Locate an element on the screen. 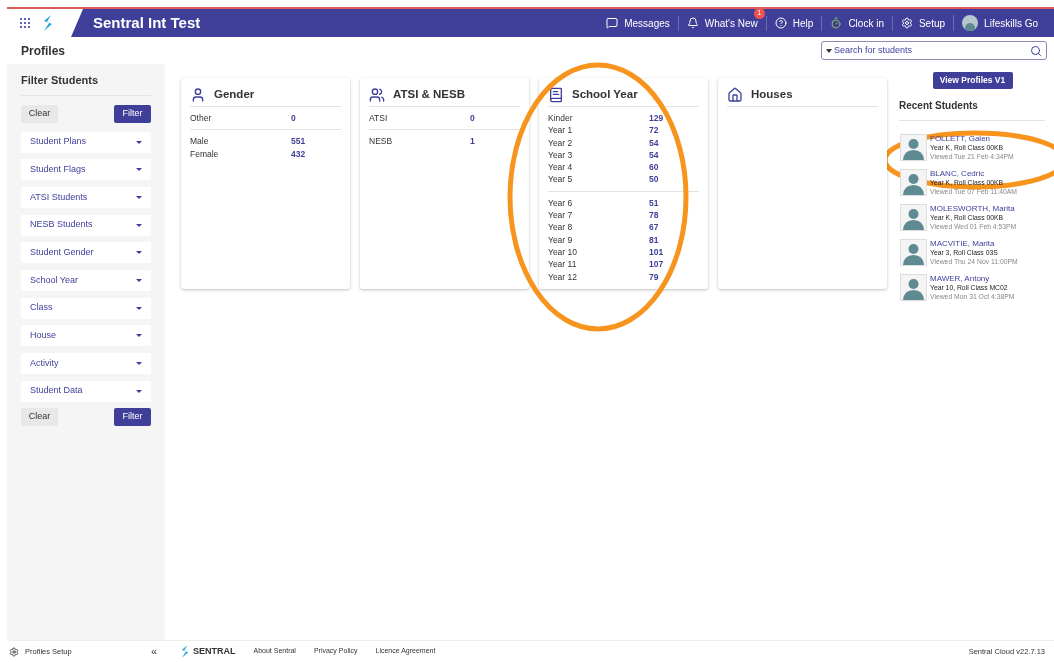  filter-dropdown: ATSI Students is located at coordinates (86, 197).